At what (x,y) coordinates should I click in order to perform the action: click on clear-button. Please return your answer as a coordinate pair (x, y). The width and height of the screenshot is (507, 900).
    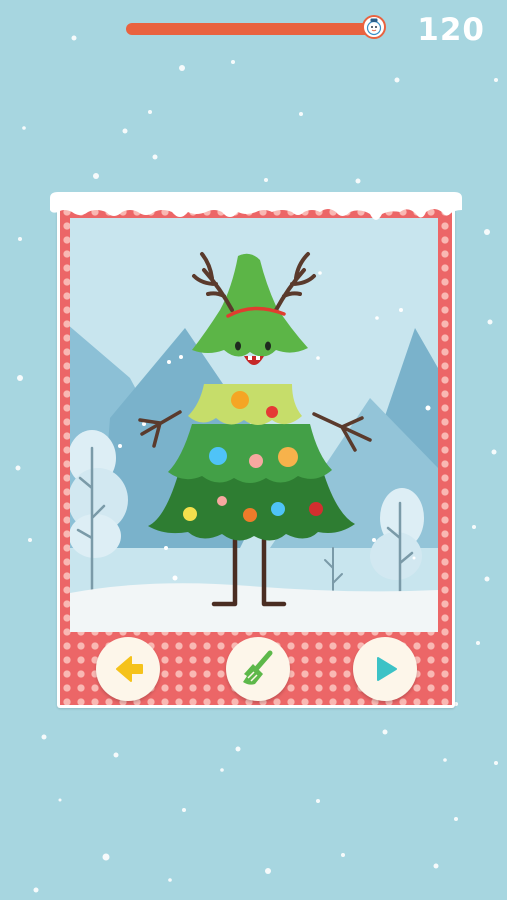
    Looking at the image, I should click on (258, 669).